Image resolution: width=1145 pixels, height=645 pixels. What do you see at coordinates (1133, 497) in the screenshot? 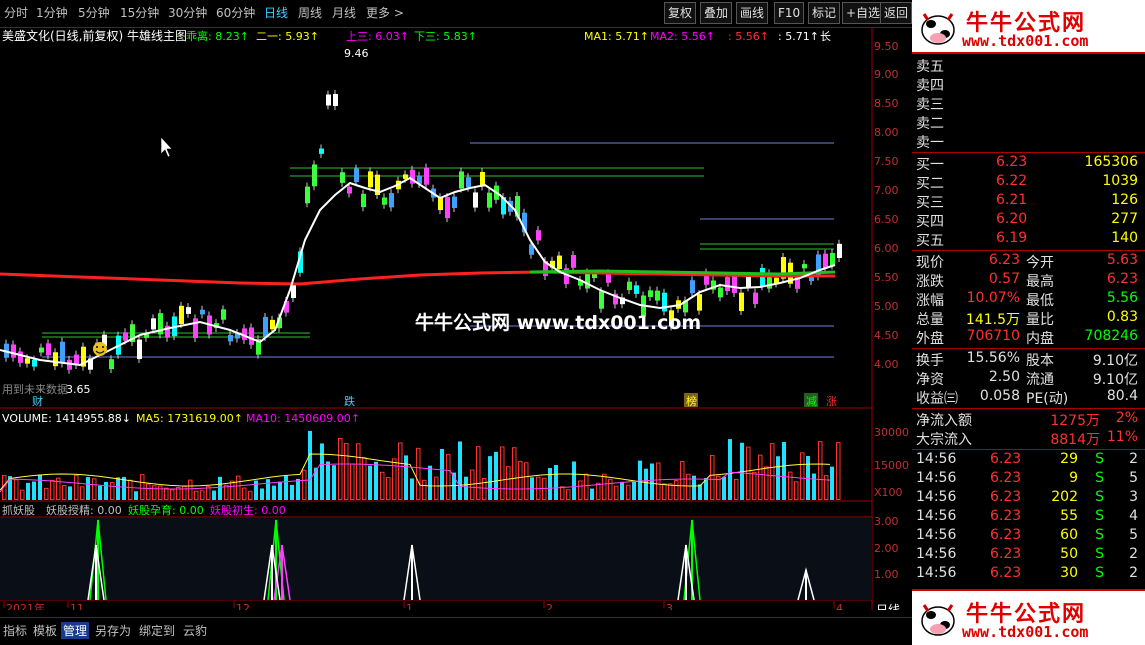
I see `tick-count: 3` at bounding box center [1133, 497].